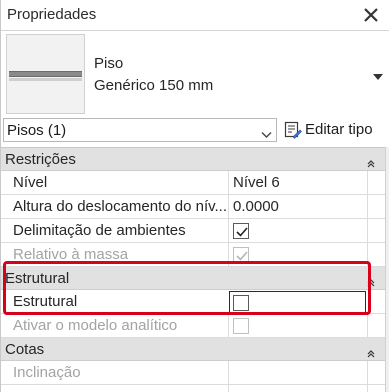 The width and height of the screenshot is (389, 392). I want to click on enable-analytical-model-checkbox, so click(241, 326).